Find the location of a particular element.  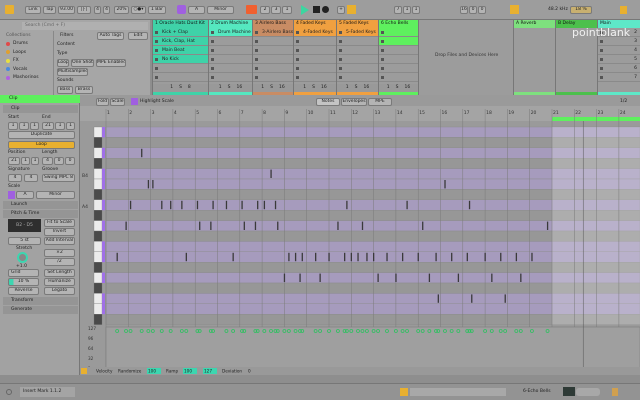

zoom-field: 20% is located at coordinates (121, 10).